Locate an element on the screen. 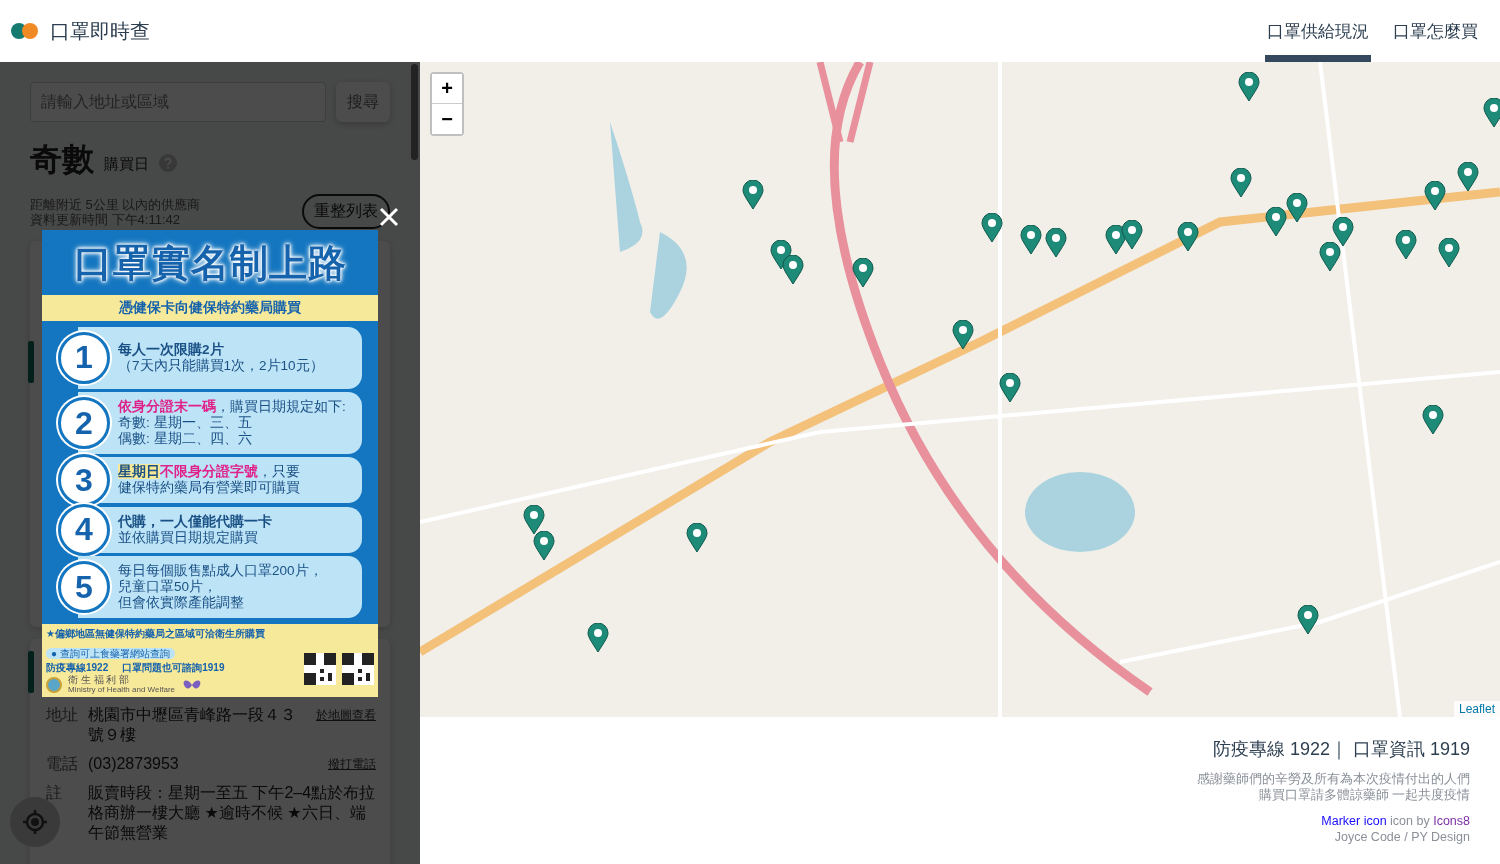  day-label: 購買日 is located at coordinates (126, 164).